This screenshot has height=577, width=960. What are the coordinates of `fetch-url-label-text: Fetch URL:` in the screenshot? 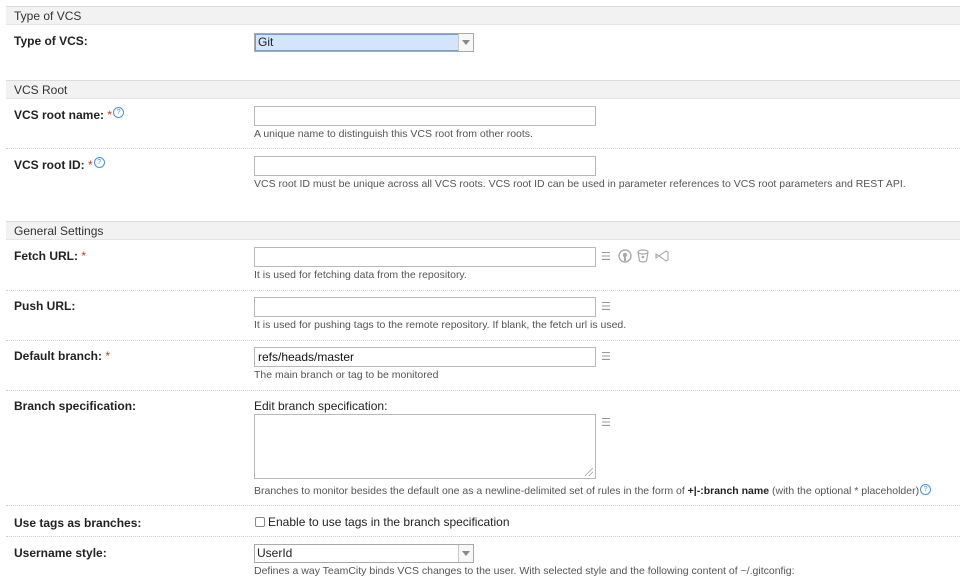 It's located at (46, 256).